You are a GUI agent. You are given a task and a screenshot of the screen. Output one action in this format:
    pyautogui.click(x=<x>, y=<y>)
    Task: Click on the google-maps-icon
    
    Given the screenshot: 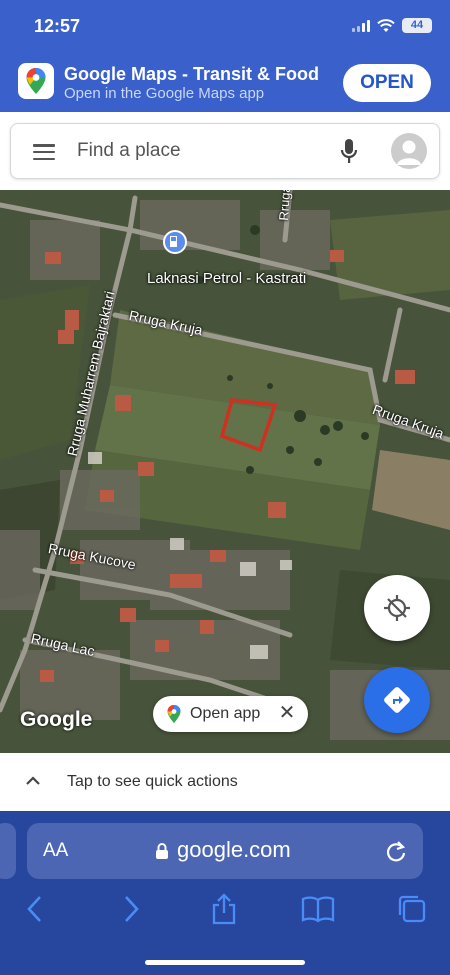 What is the action you would take?
    pyautogui.click(x=36, y=81)
    